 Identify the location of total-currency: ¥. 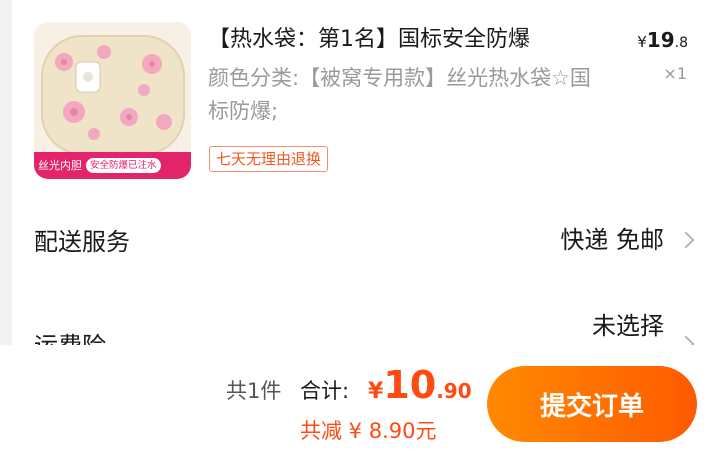
(376, 391).